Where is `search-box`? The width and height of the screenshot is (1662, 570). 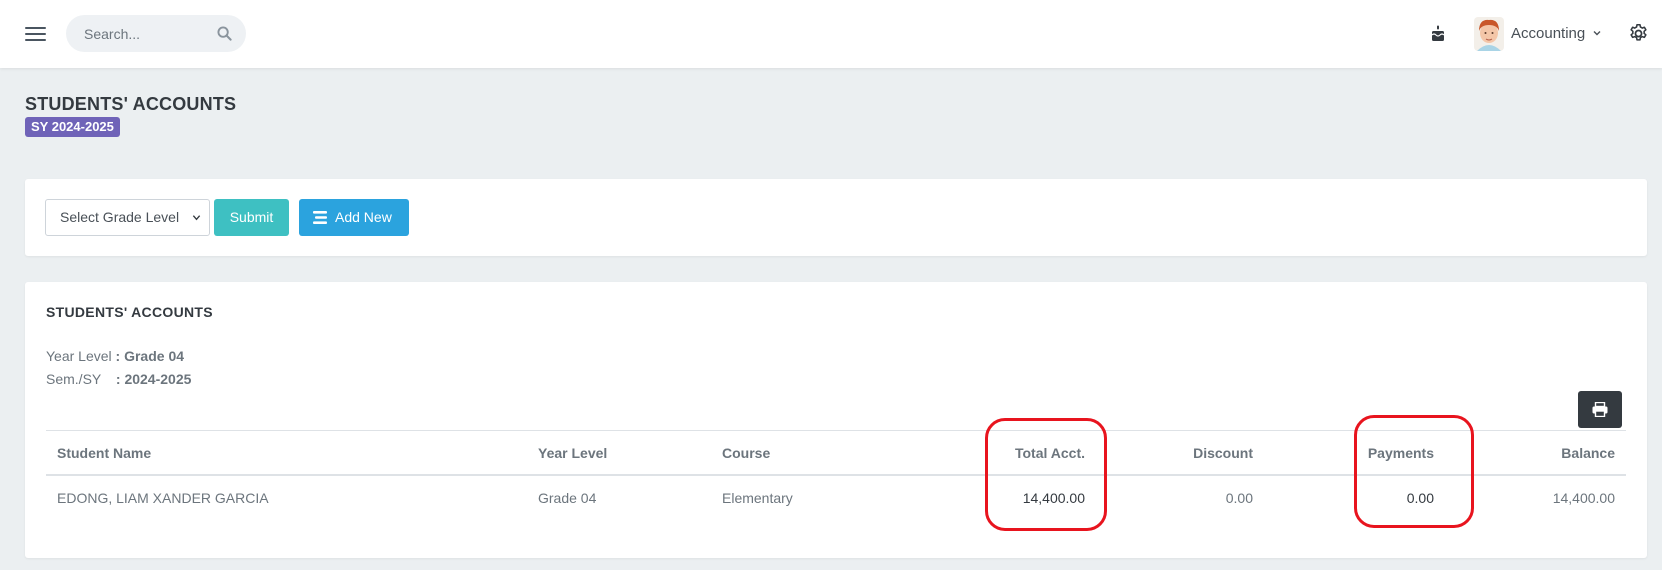
search-box is located at coordinates (156, 33).